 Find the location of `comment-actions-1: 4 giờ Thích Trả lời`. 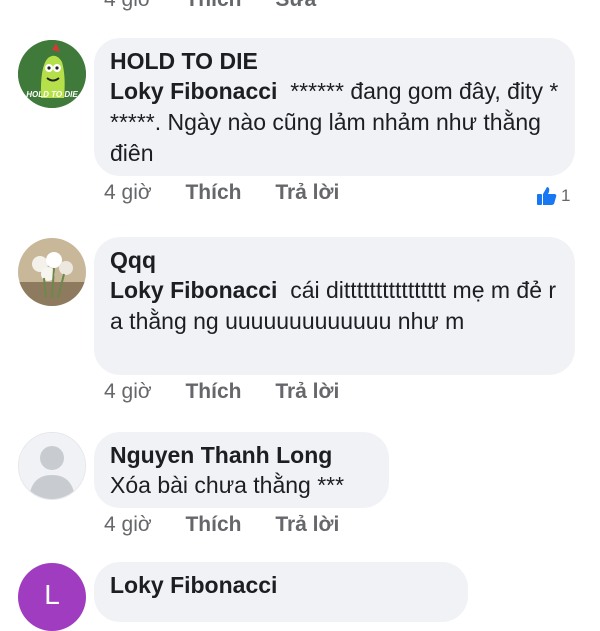

comment-actions-1: 4 giờ Thích Trả lời is located at coordinates (235, 193).